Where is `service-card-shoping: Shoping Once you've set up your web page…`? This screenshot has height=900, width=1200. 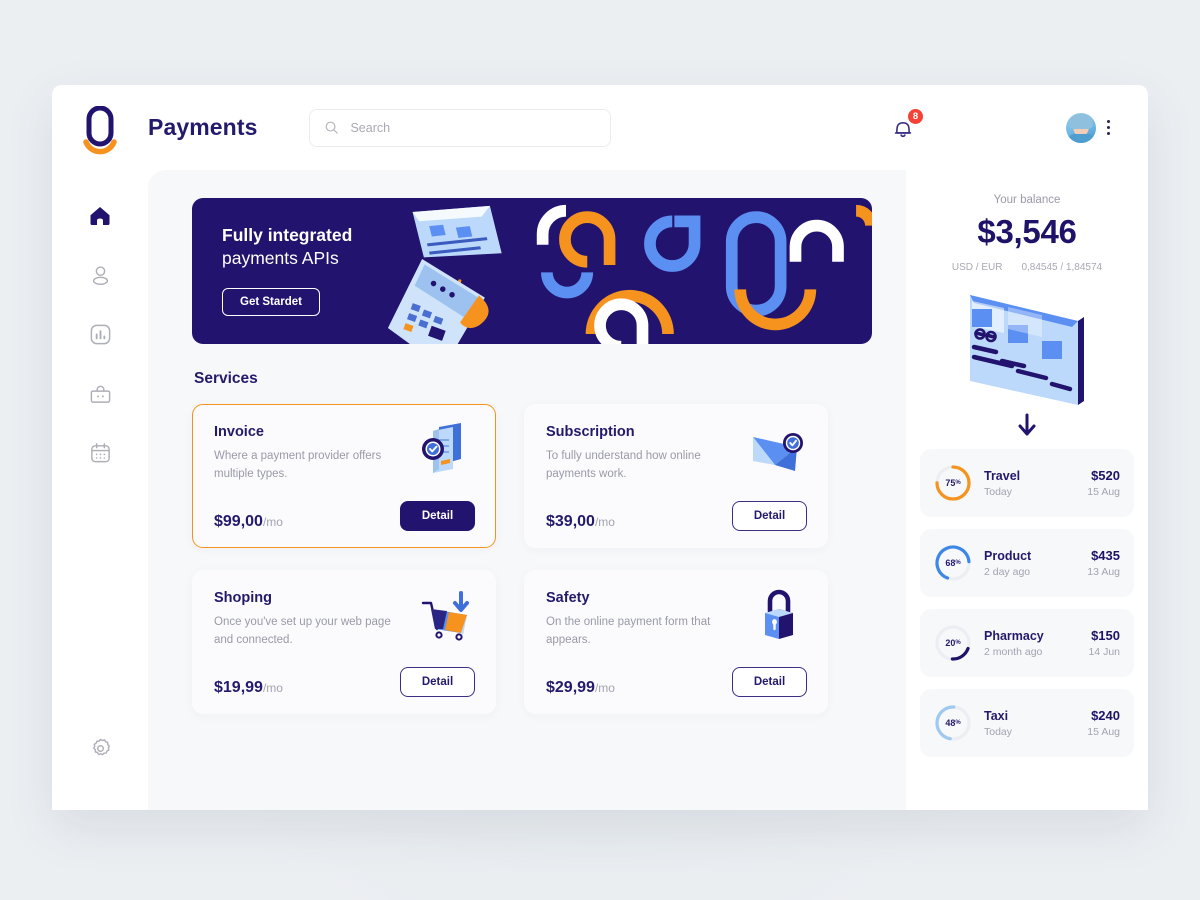 service-card-shoping: Shoping Once you've set up your web page… is located at coordinates (344, 642).